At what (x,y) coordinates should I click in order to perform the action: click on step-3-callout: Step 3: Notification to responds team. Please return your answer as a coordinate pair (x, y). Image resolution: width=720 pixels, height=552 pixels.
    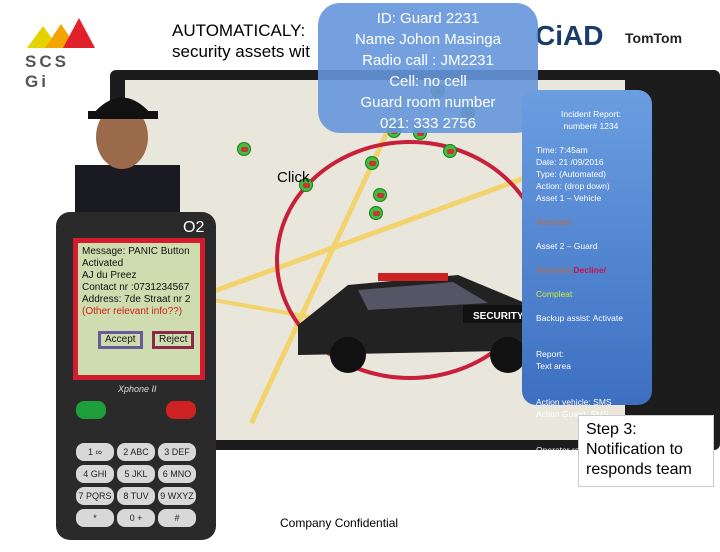
    Looking at the image, I should click on (646, 451).